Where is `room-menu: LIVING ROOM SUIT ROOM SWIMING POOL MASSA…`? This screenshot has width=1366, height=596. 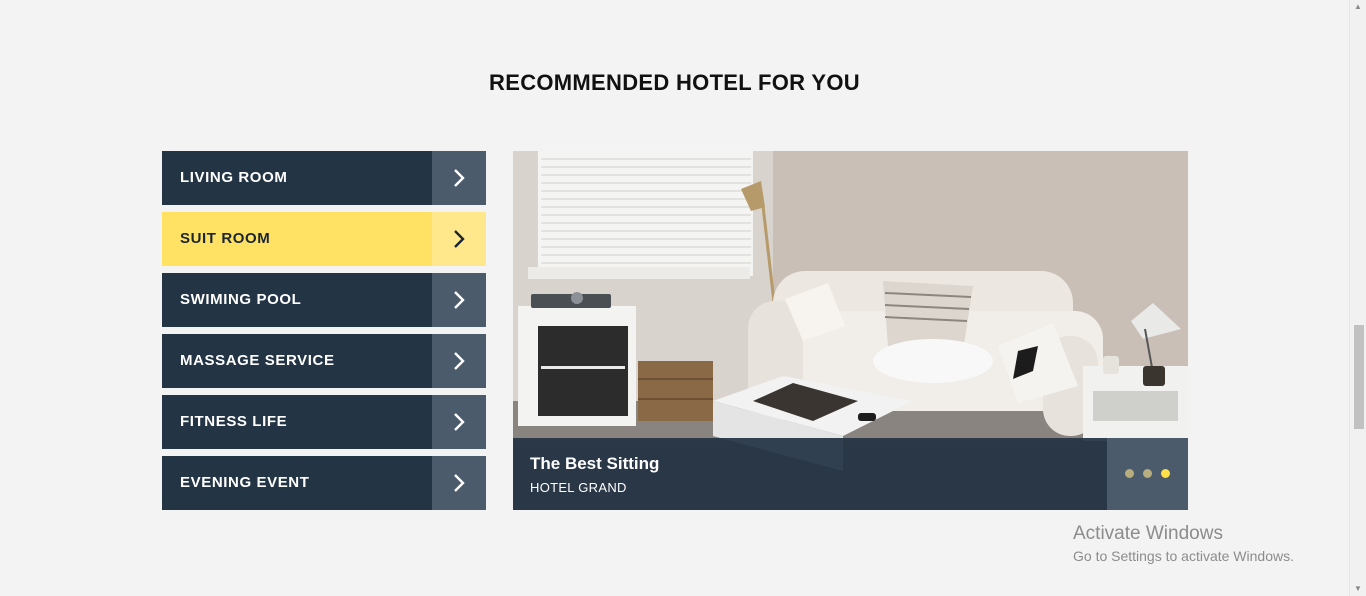
room-menu: LIVING ROOM SUIT ROOM SWIMING POOL MASSA… is located at coordinates (324, 334).